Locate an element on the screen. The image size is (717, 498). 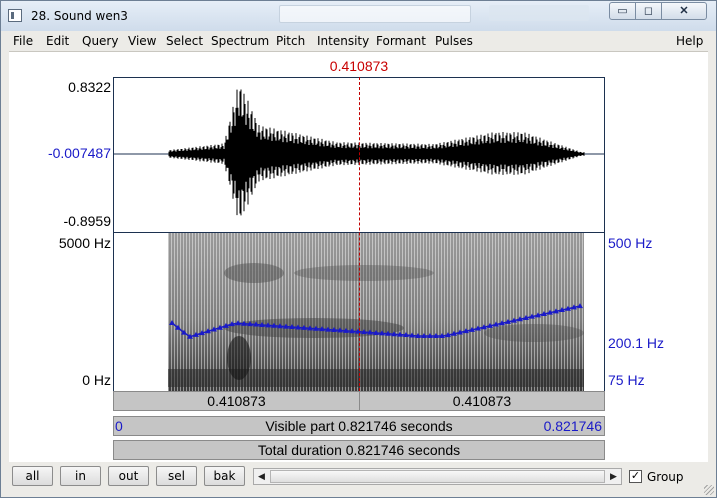
menu-formant: Formant is located at coordinates (401, 41).